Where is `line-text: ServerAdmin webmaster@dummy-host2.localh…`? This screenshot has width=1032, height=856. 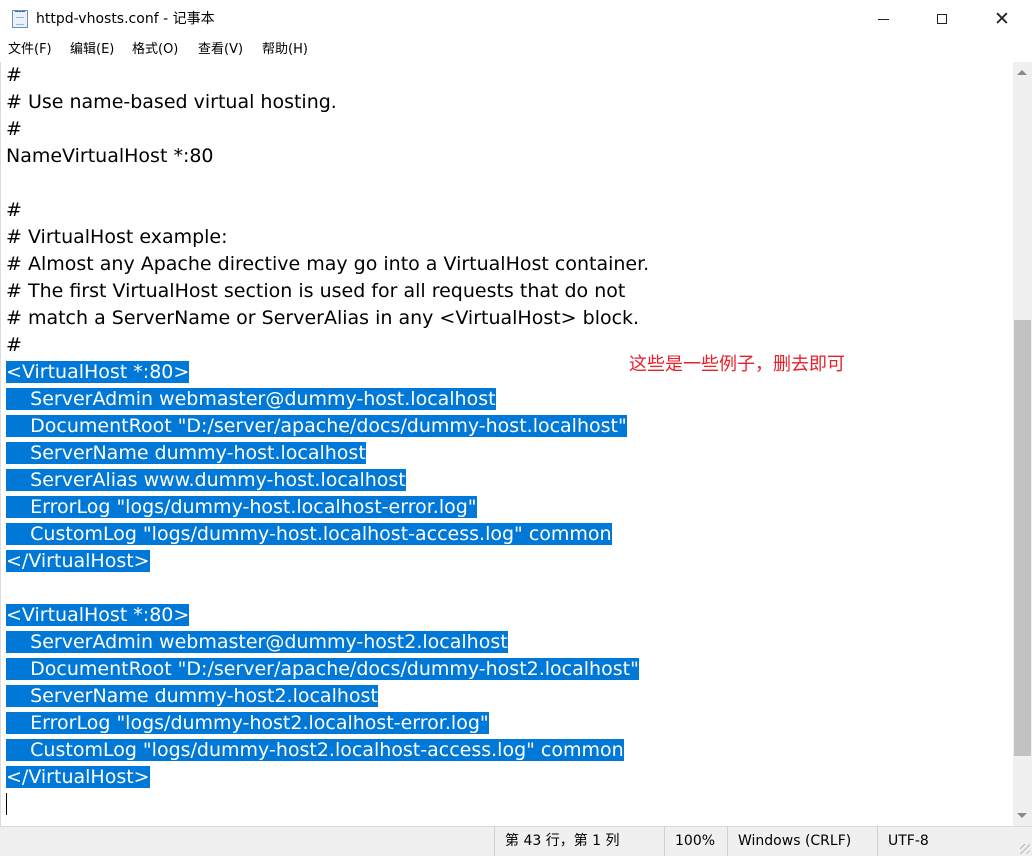
line-text: ServerAdmin webmaster@dummy-host2.localh… is located at coordinates (257, 642).